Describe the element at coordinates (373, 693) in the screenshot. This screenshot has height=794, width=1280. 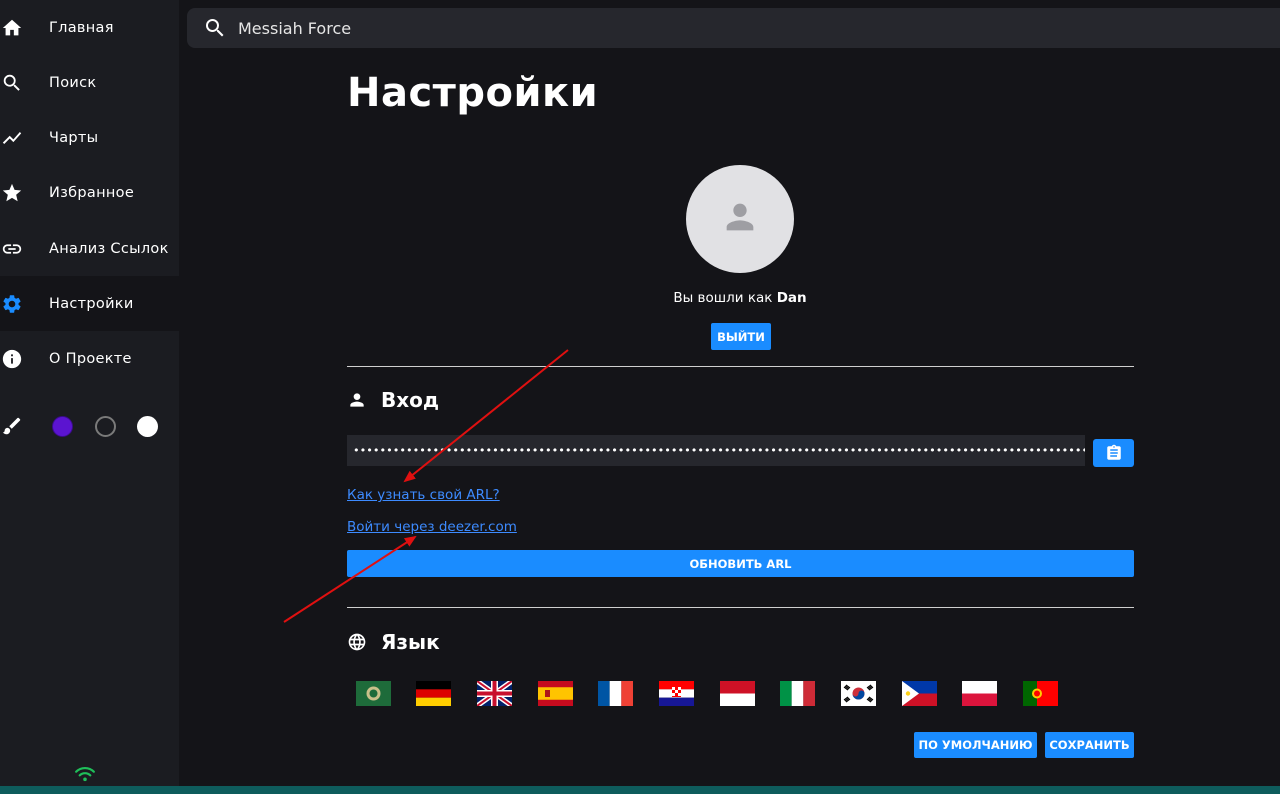
I see `flag-arabic` at that location.